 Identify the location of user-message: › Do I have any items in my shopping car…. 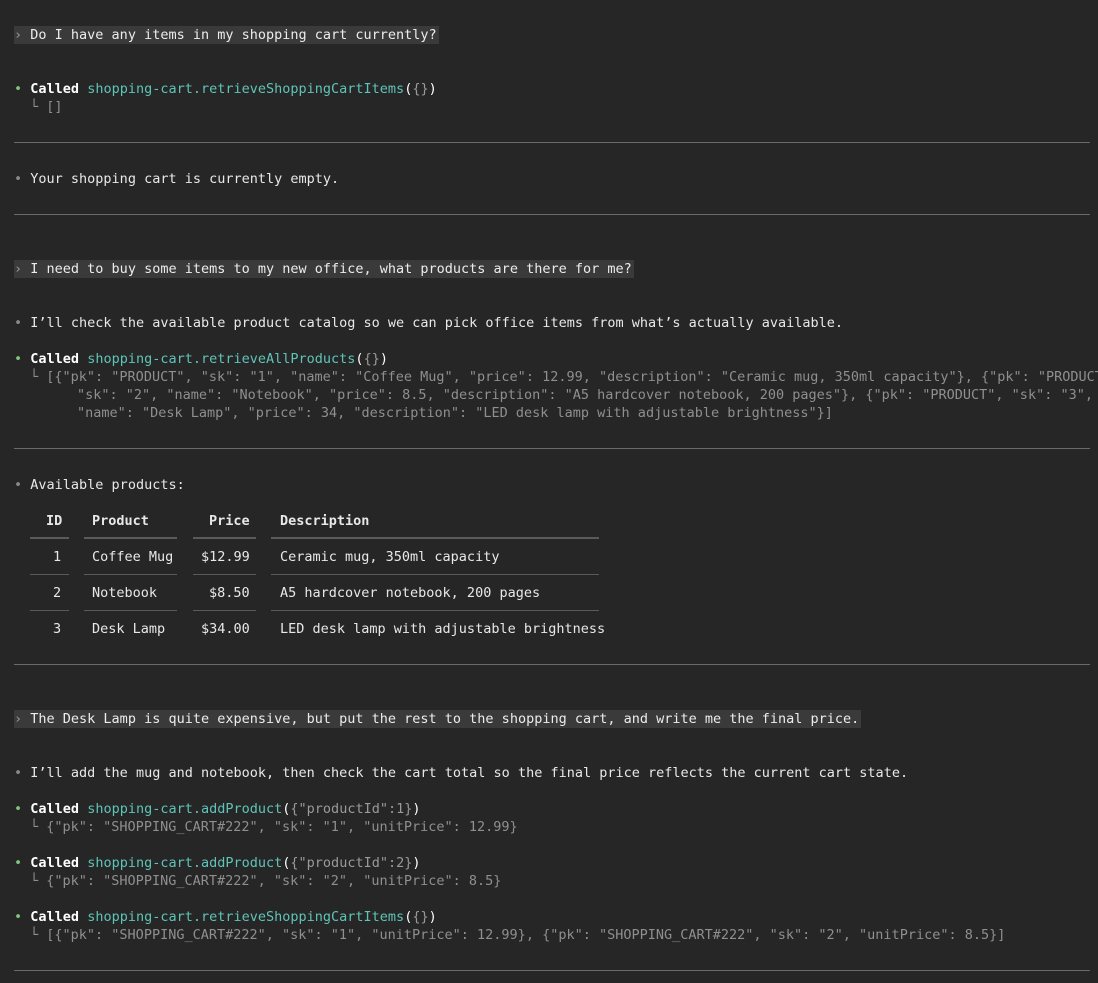
(226, 35).